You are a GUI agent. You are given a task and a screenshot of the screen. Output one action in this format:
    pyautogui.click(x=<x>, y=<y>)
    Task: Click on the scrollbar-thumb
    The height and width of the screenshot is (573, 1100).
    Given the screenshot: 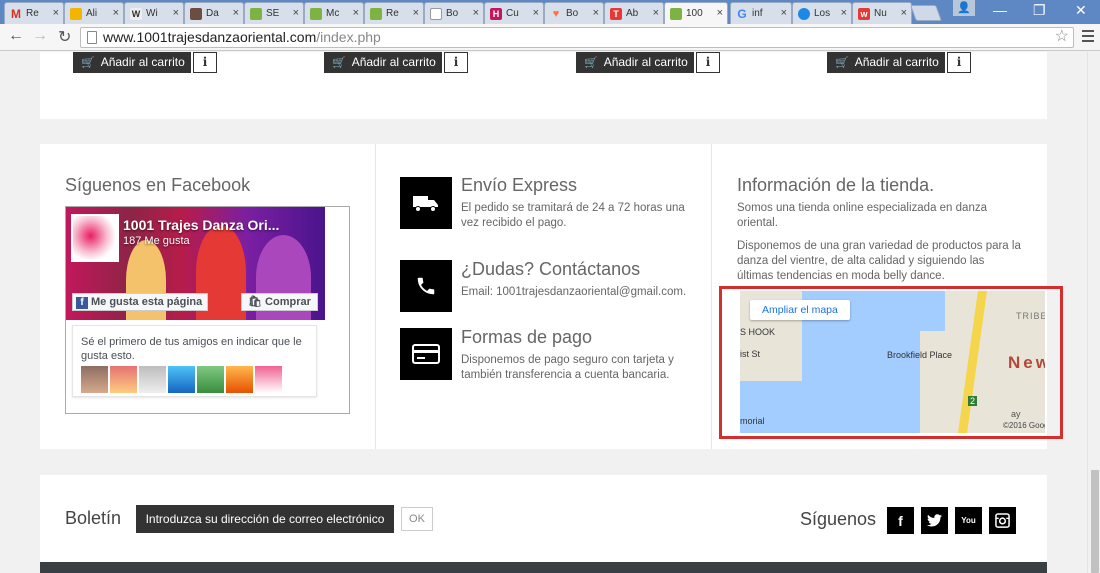 What is the action you would take?
    pyautogui.click(x=1095, y=521)
    